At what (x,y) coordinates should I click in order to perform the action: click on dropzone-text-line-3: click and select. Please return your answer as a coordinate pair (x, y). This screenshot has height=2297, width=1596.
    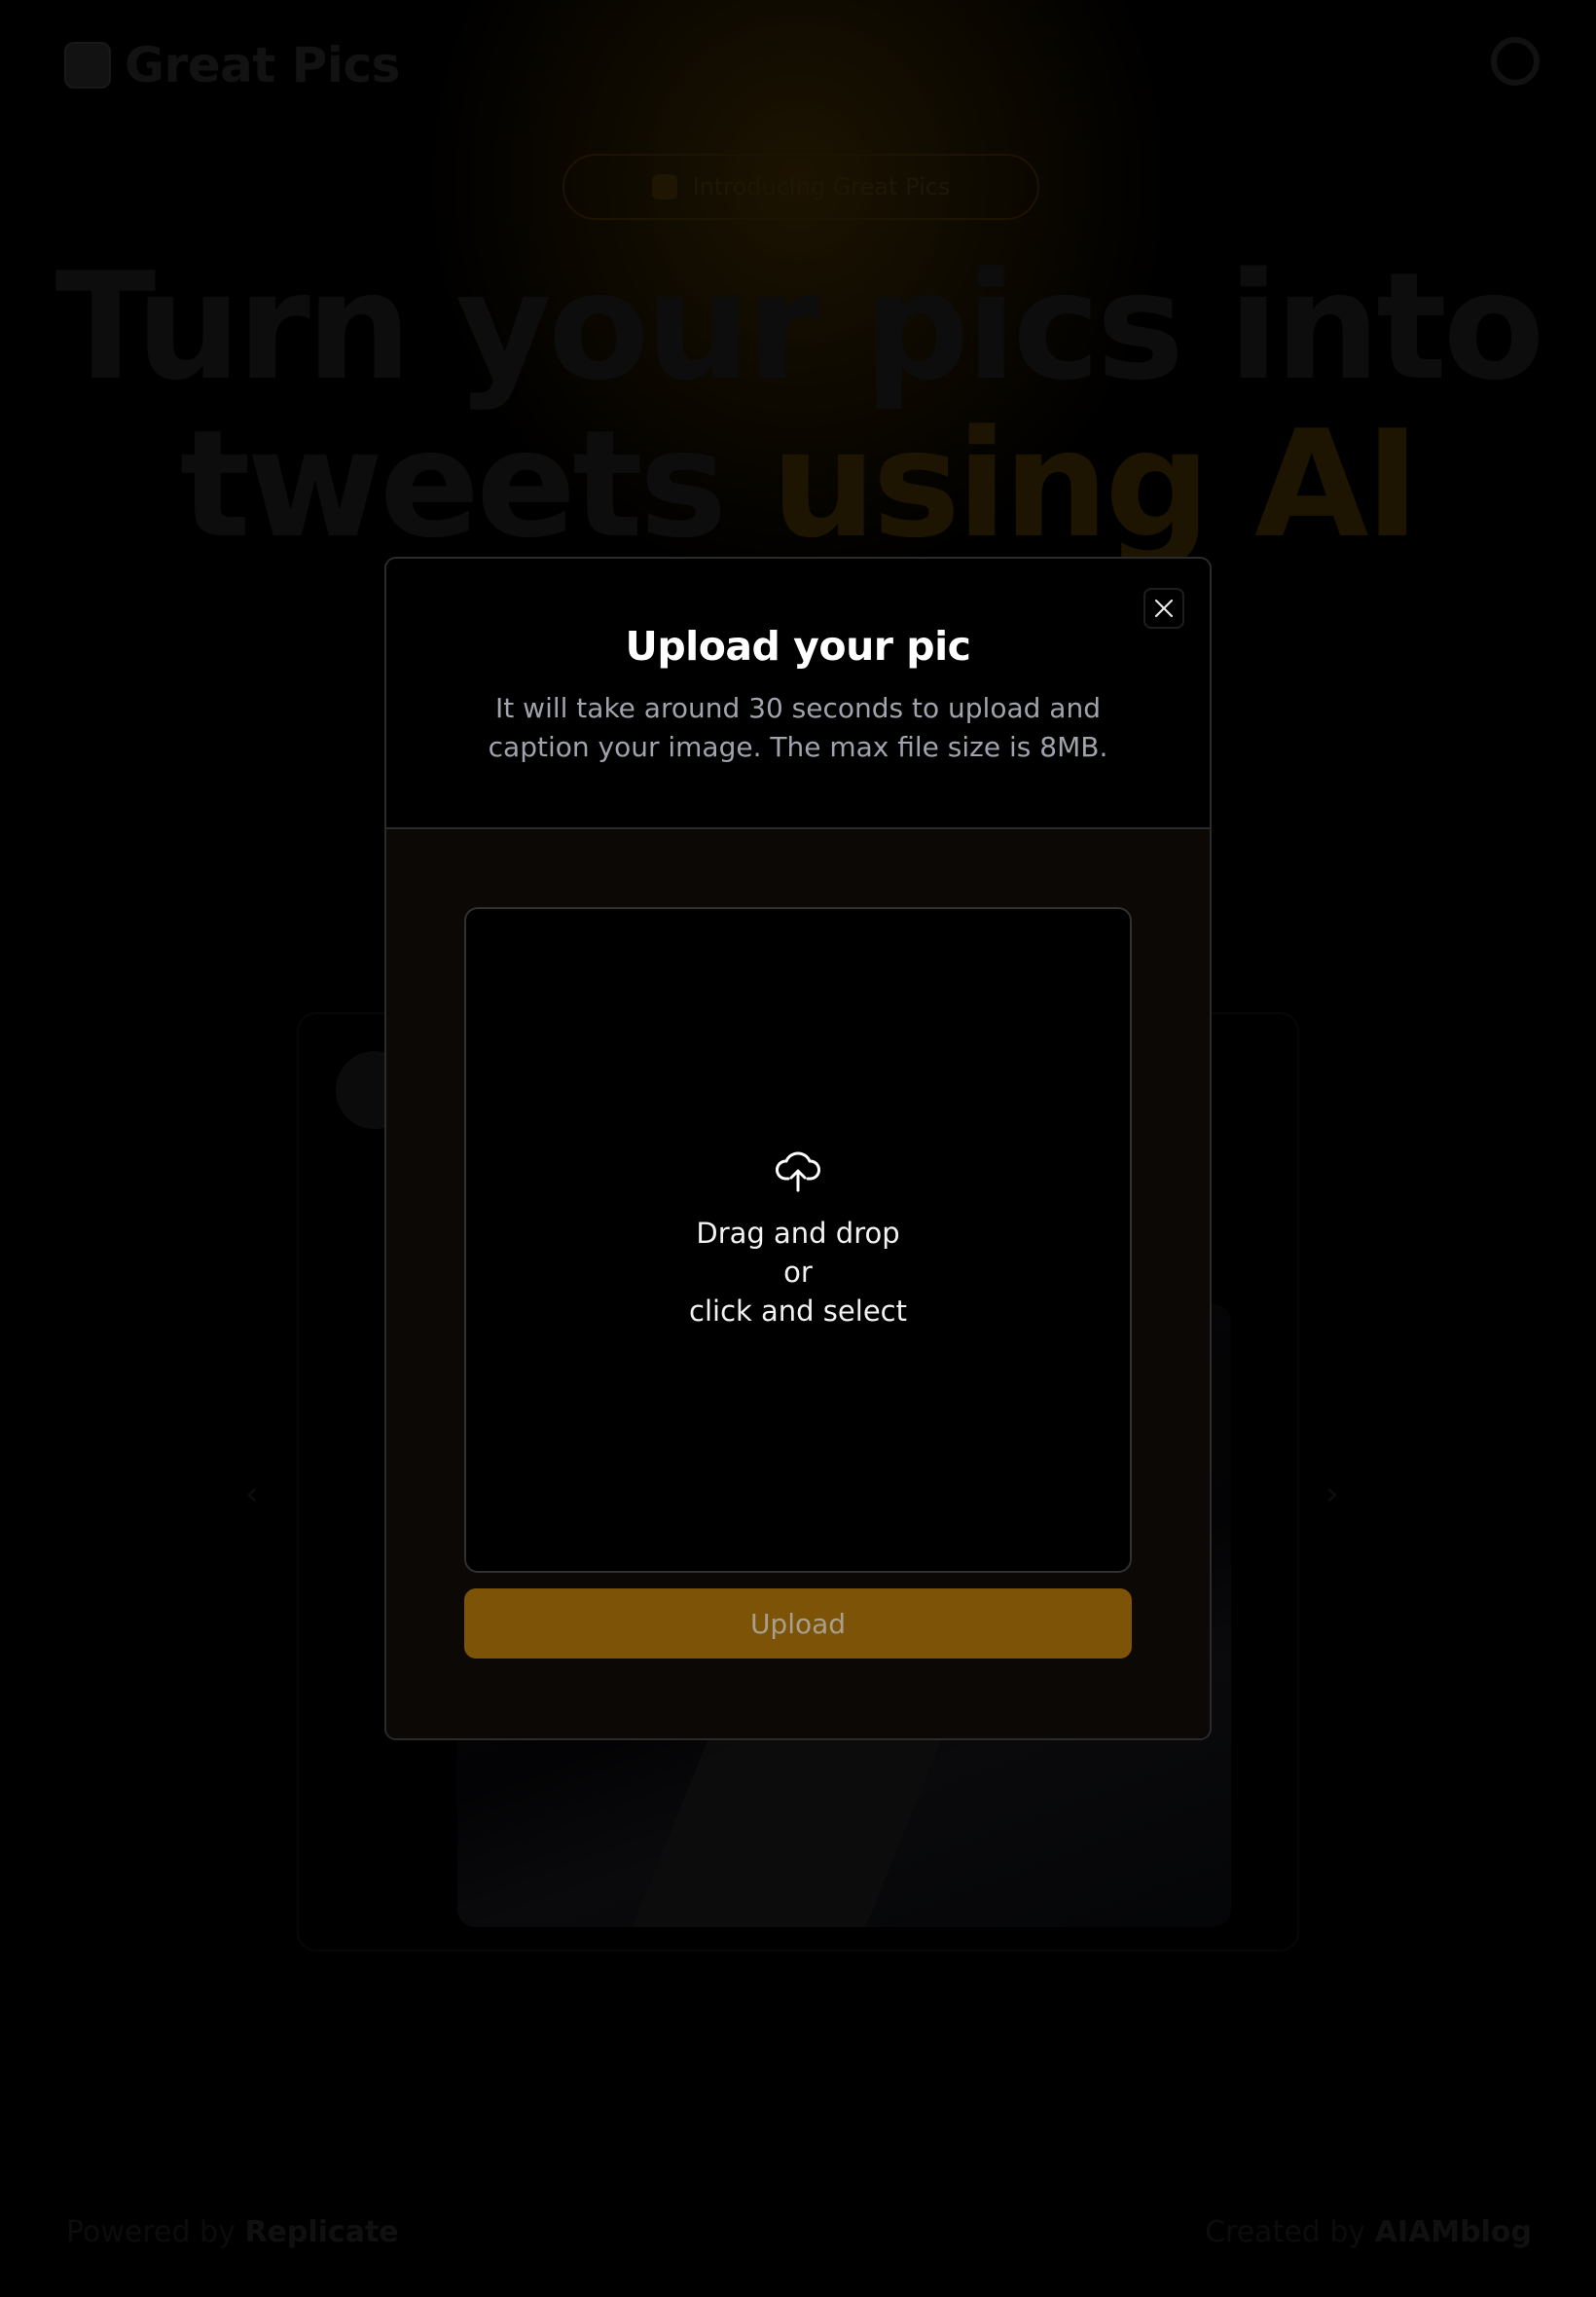
    Looking at the image, I should click on (798, 1311).